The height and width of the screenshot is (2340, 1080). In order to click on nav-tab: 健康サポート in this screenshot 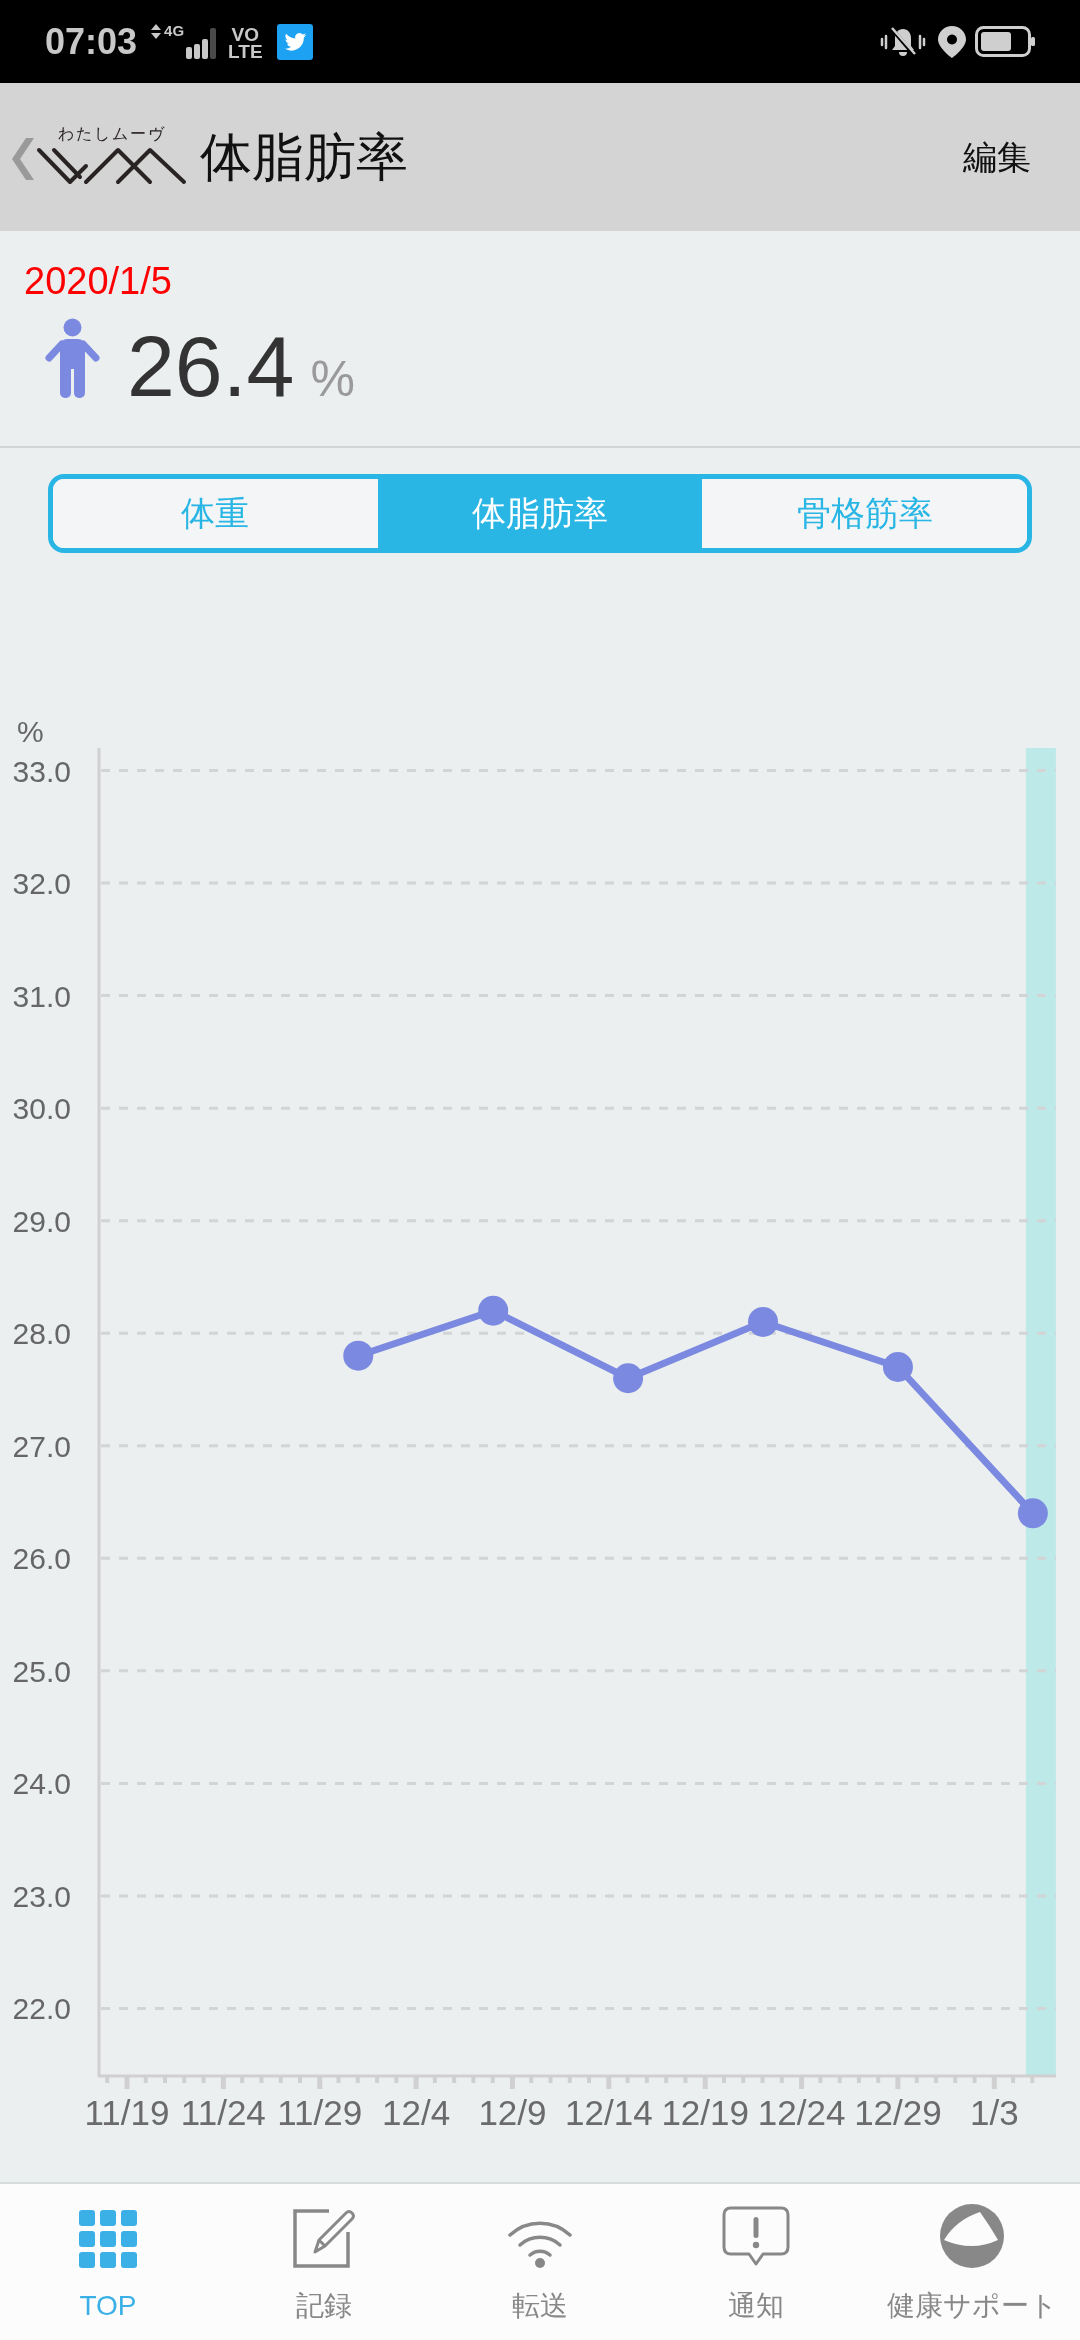, I will do `click(972, 2262)`.